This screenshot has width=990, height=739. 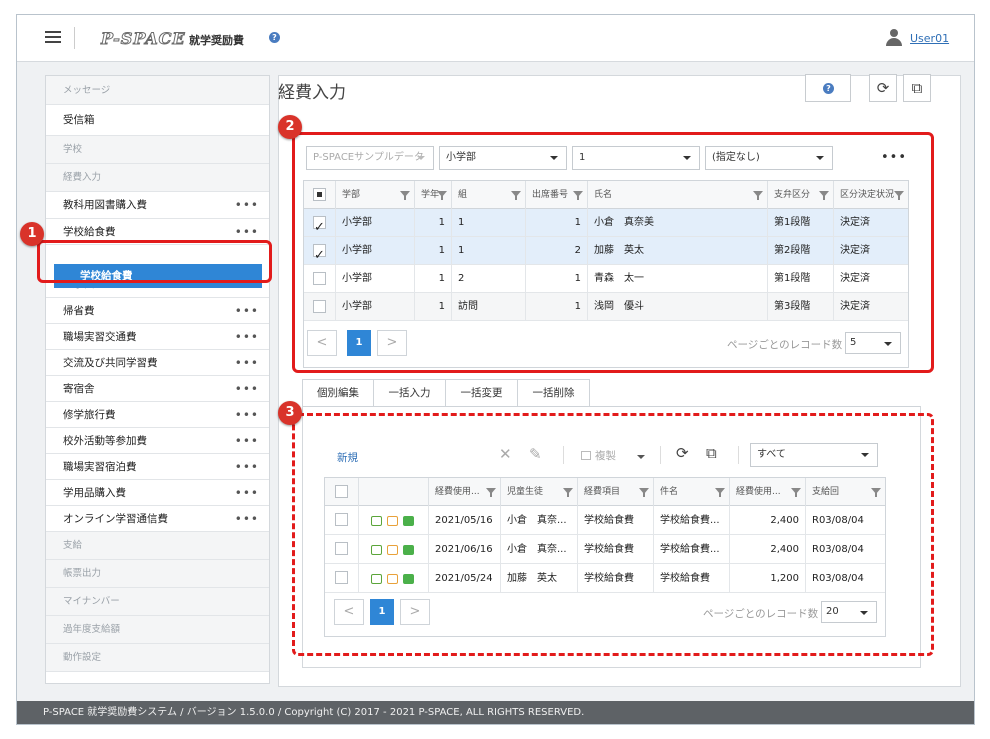 I want to click on sidebar-section-header: 支給, so click(x=157, y=546).